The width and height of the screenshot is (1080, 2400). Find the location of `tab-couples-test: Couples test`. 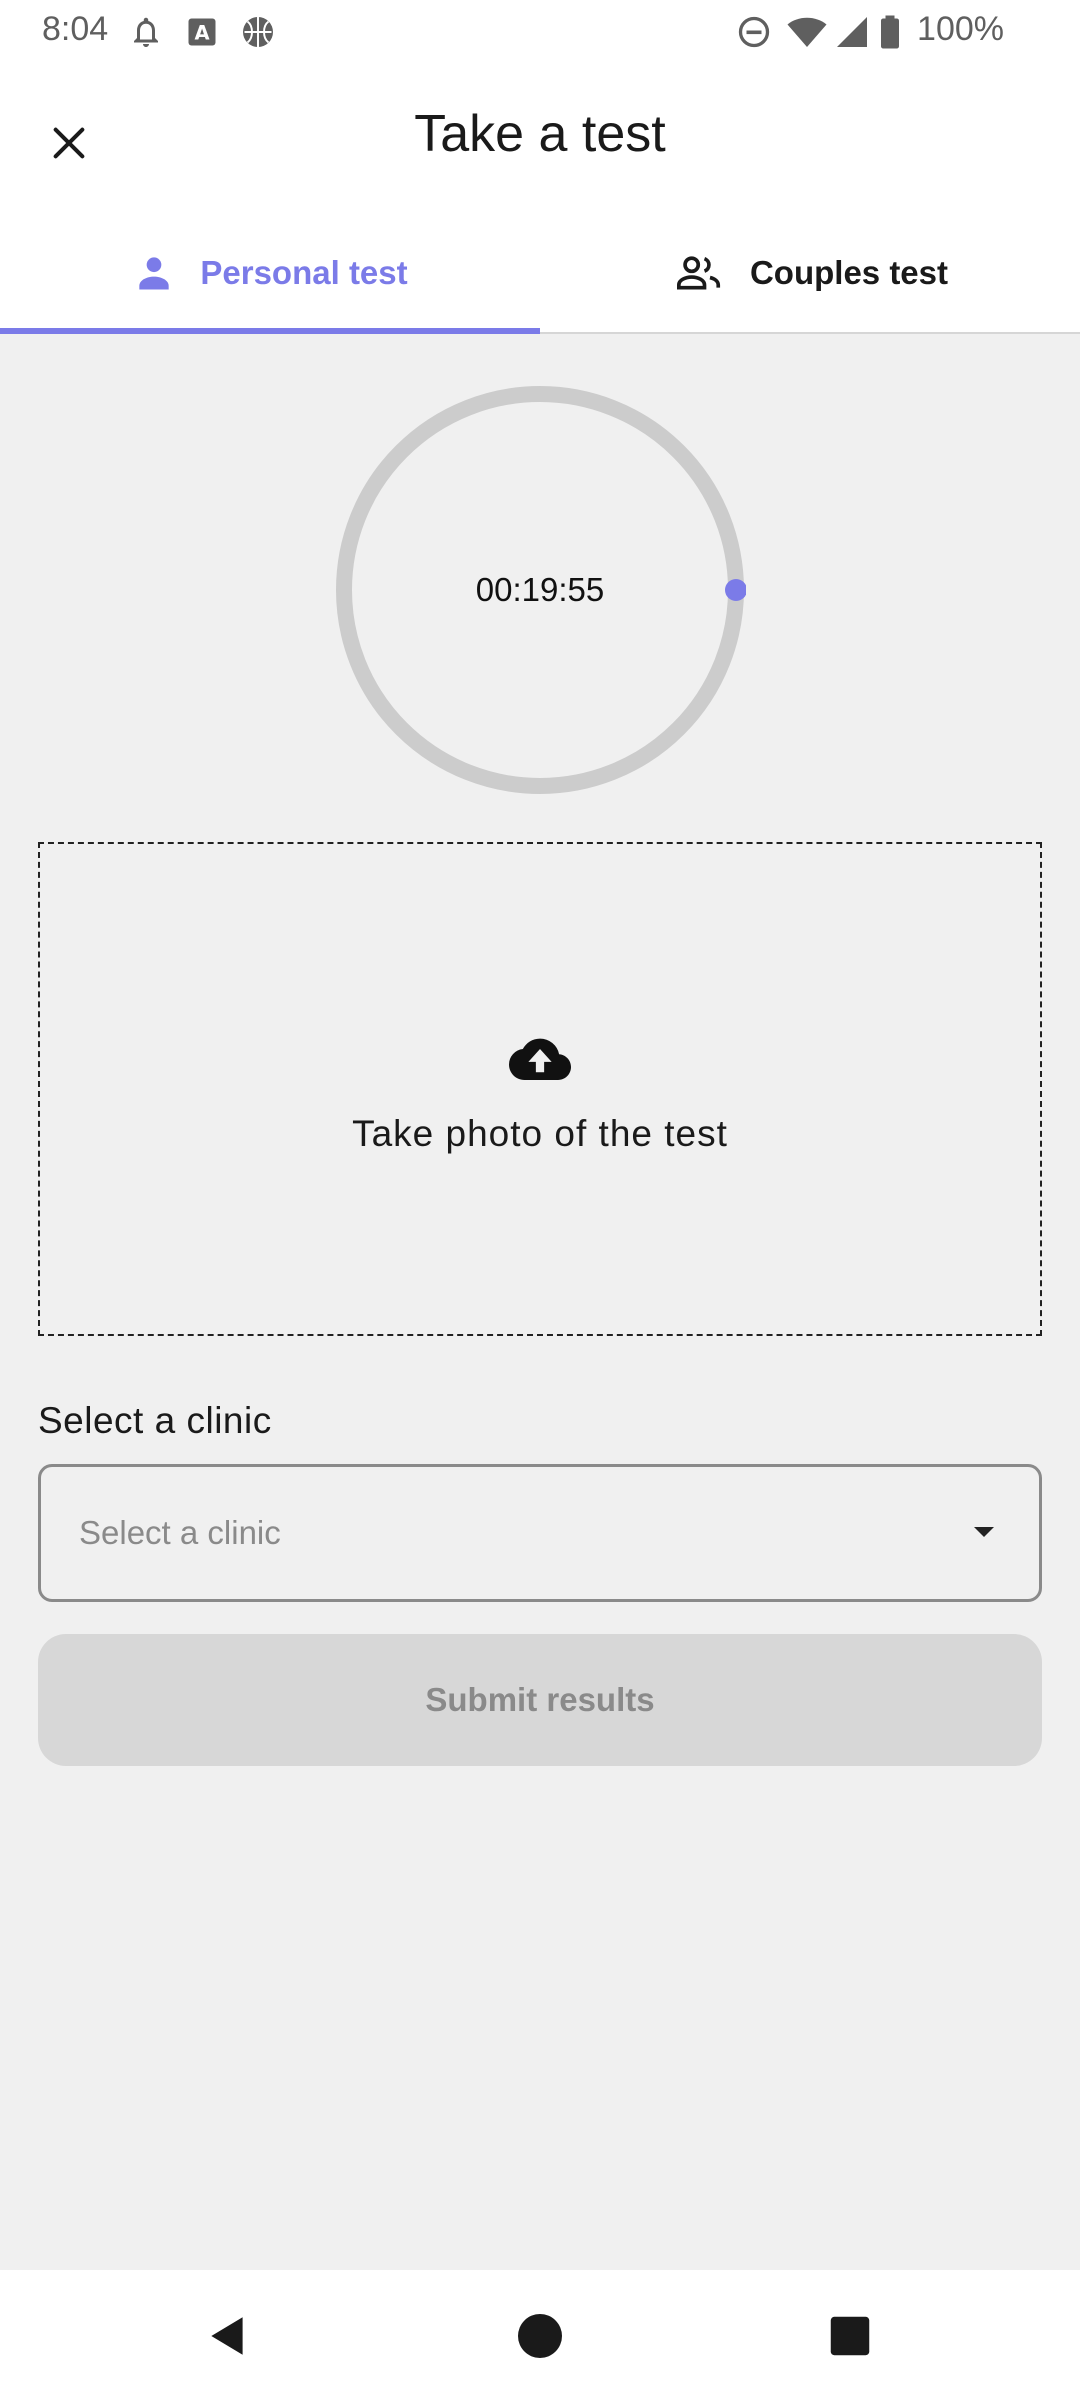

tab-couples-test: Couples test is located at coordinates (810, 273).